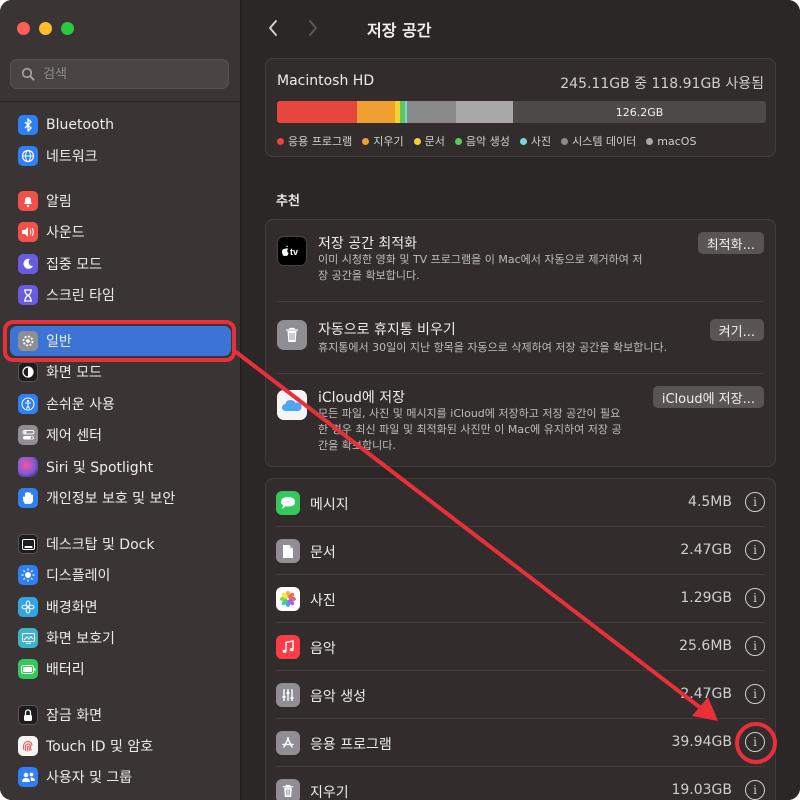 The image size is (800, 800). What do you see at coordinates (326, 81) in the screenshot?
I see `disk-name: Macintosh HD` at bounding box center [326, 81].